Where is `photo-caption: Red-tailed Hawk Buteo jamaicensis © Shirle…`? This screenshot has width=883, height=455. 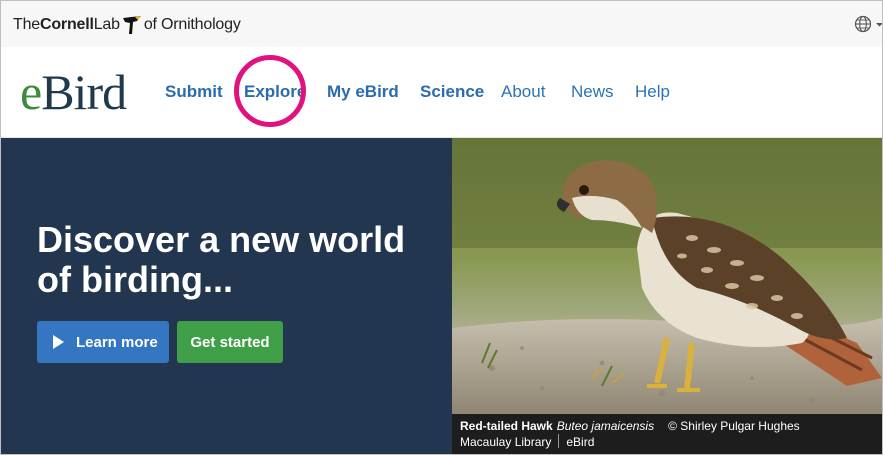
photo-caption: Red-tailed Hawk Buteo jamaicensis © Shirle… is located at coordinates (667, 434).